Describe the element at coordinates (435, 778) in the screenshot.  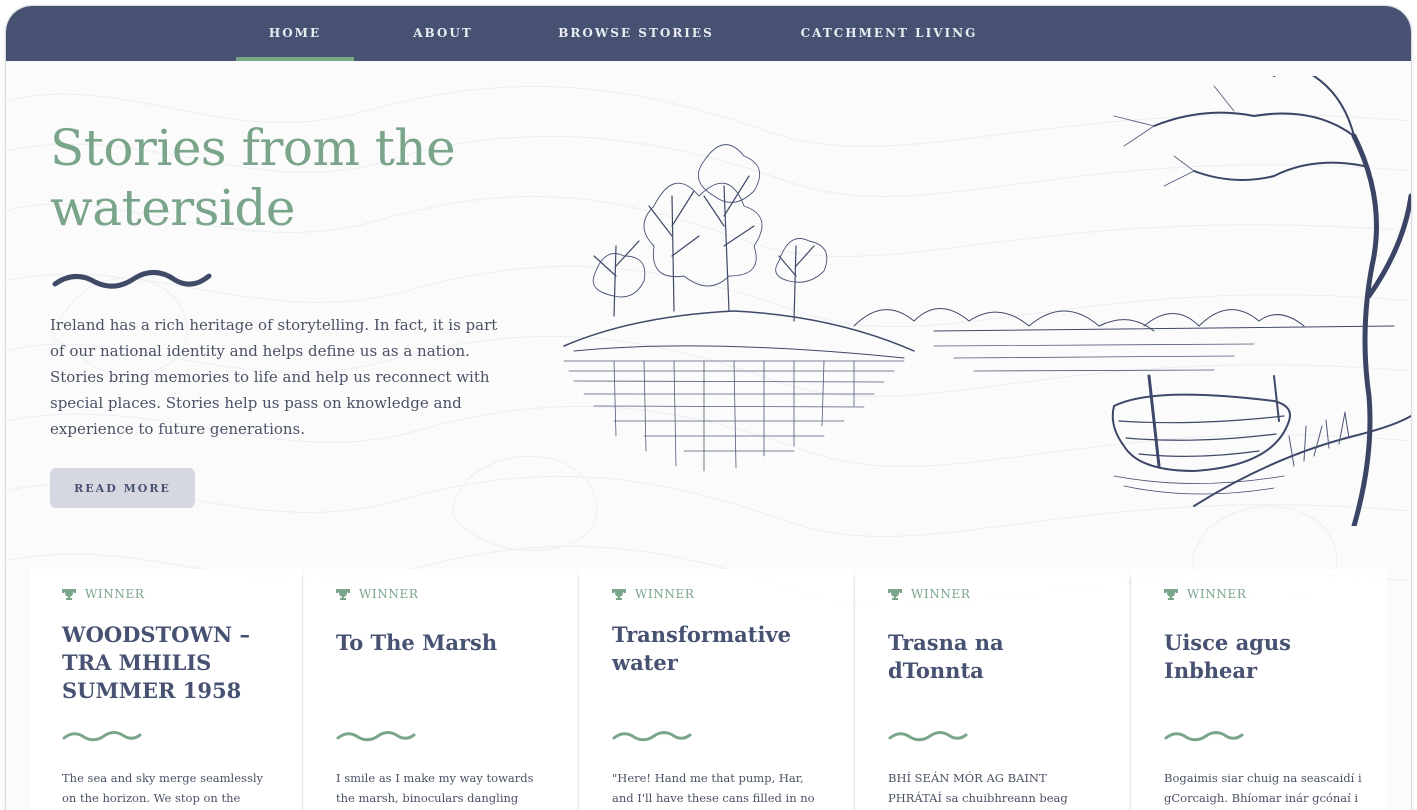
I see `story-excerpt-line: I smile as I make my way towards` at that location.